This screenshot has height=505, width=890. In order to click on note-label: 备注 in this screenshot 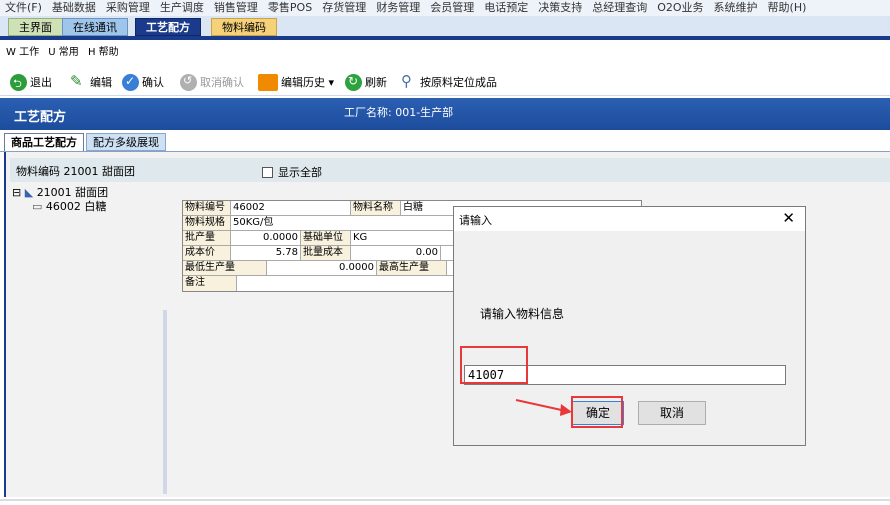, I will do `click(210, 283)`.